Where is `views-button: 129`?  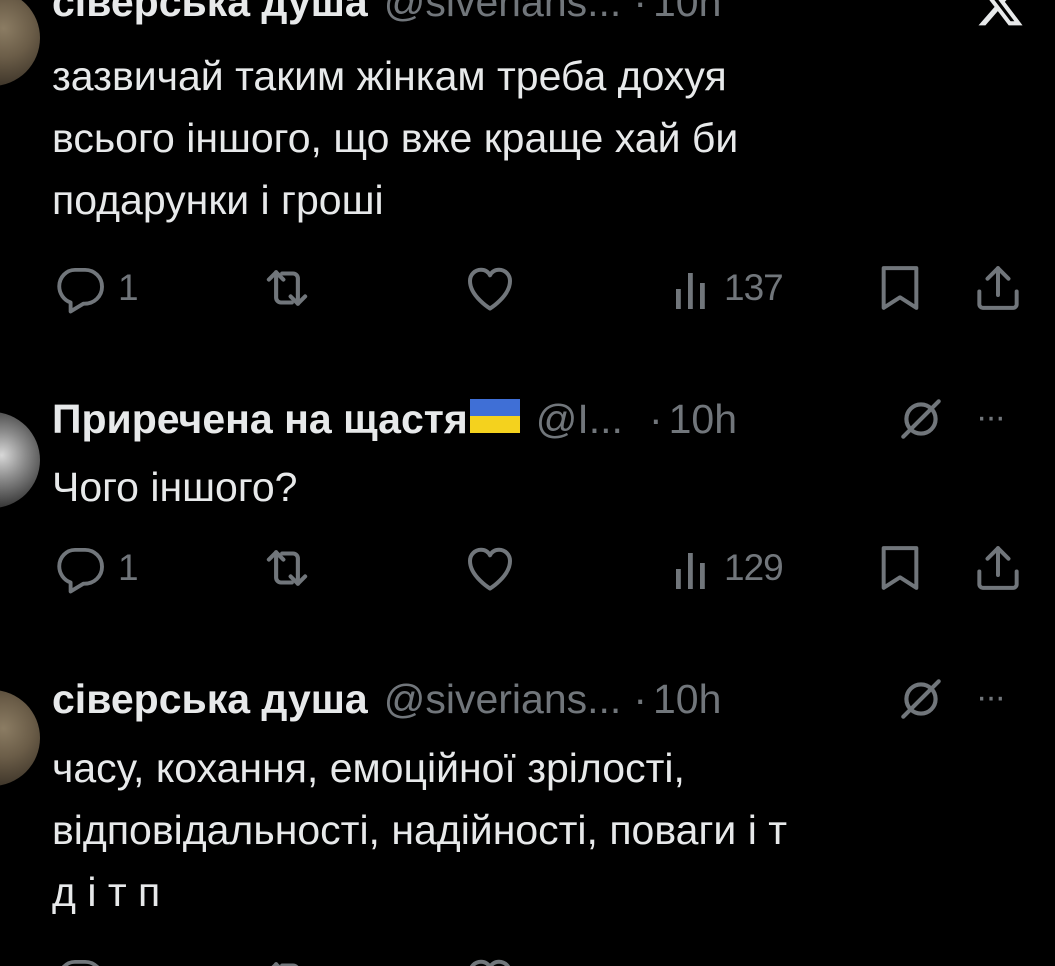
views-button: 129 is located at coordinates (728, 568).